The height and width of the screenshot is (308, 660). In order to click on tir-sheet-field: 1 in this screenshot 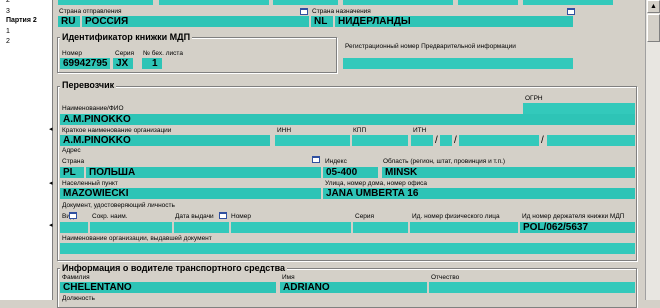, I will do `click(152, 63)`.